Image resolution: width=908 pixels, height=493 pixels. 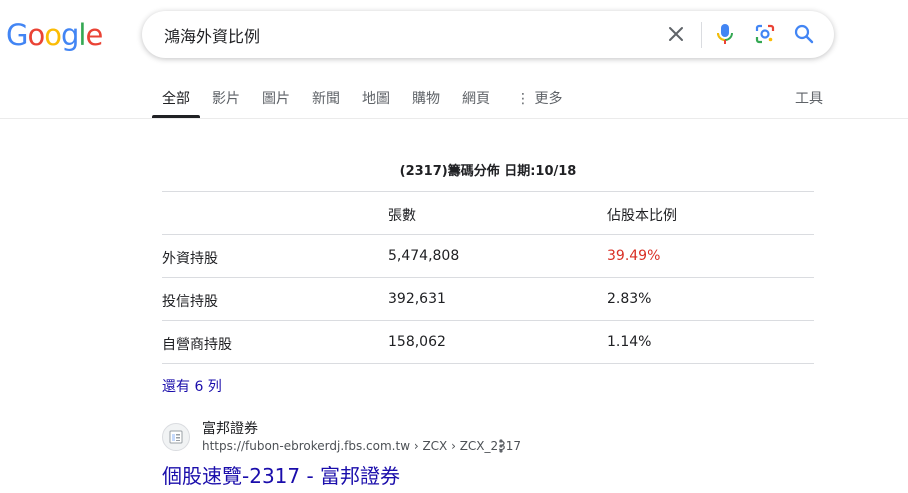 What do you see at coordinates (539, 98) in the screenshot?
I see `tab-more: ⋮ 更多` at bounding box center [539, 98].